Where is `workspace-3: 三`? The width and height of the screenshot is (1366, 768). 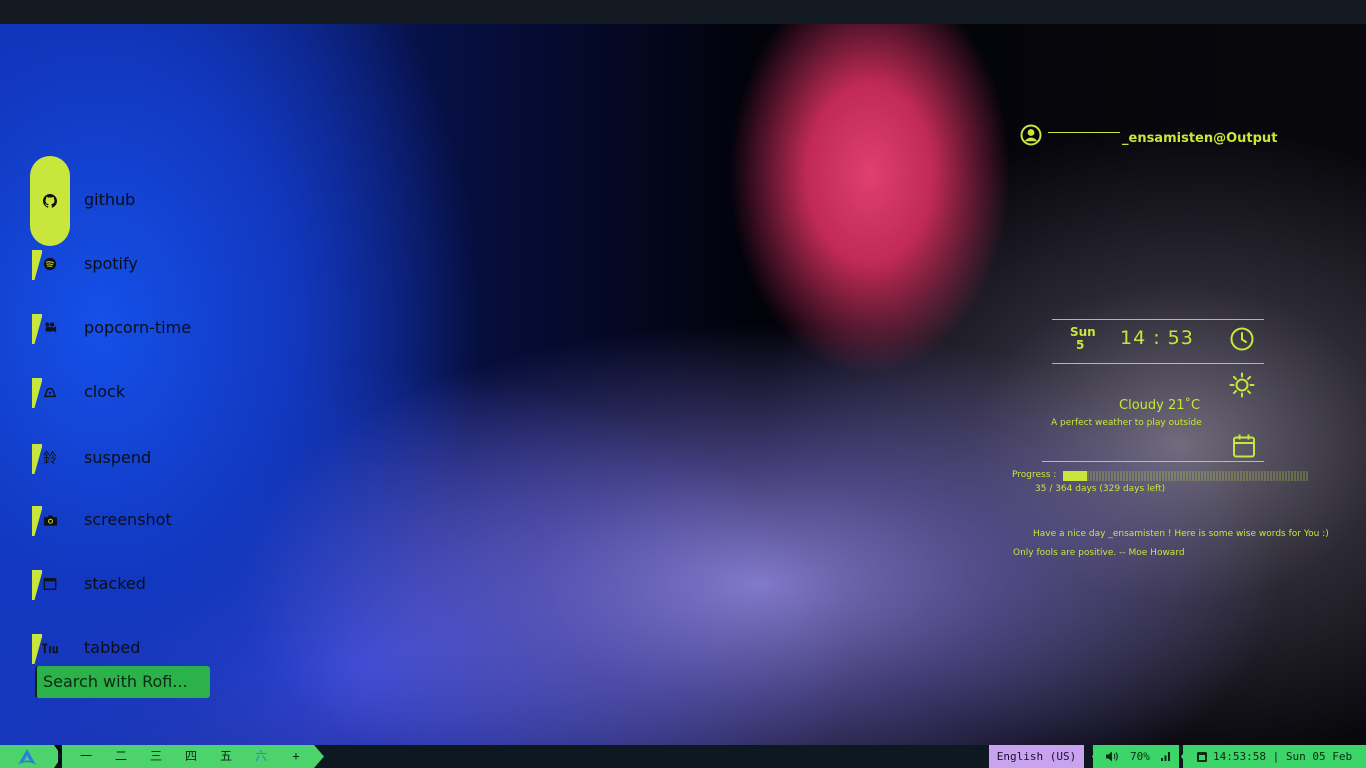
workspace-3: 三 is located at coordinates (156, 756).